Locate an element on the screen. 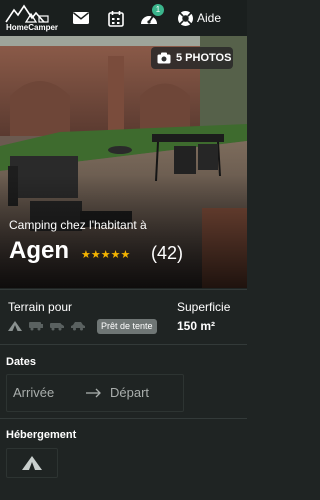 The height and width of the screenshot is (500, 320). terrain-label: Terrain pour is located at coordinates (40, 307).